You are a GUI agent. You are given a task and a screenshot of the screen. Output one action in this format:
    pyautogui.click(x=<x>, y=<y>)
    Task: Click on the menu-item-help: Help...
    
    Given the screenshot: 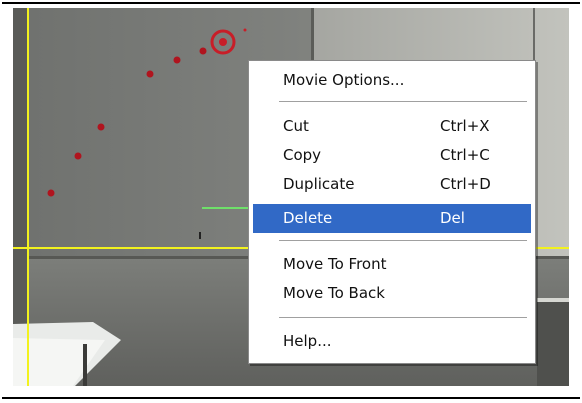 What is the action you would take?
    pyautogui.click(x=392, y=342)
    